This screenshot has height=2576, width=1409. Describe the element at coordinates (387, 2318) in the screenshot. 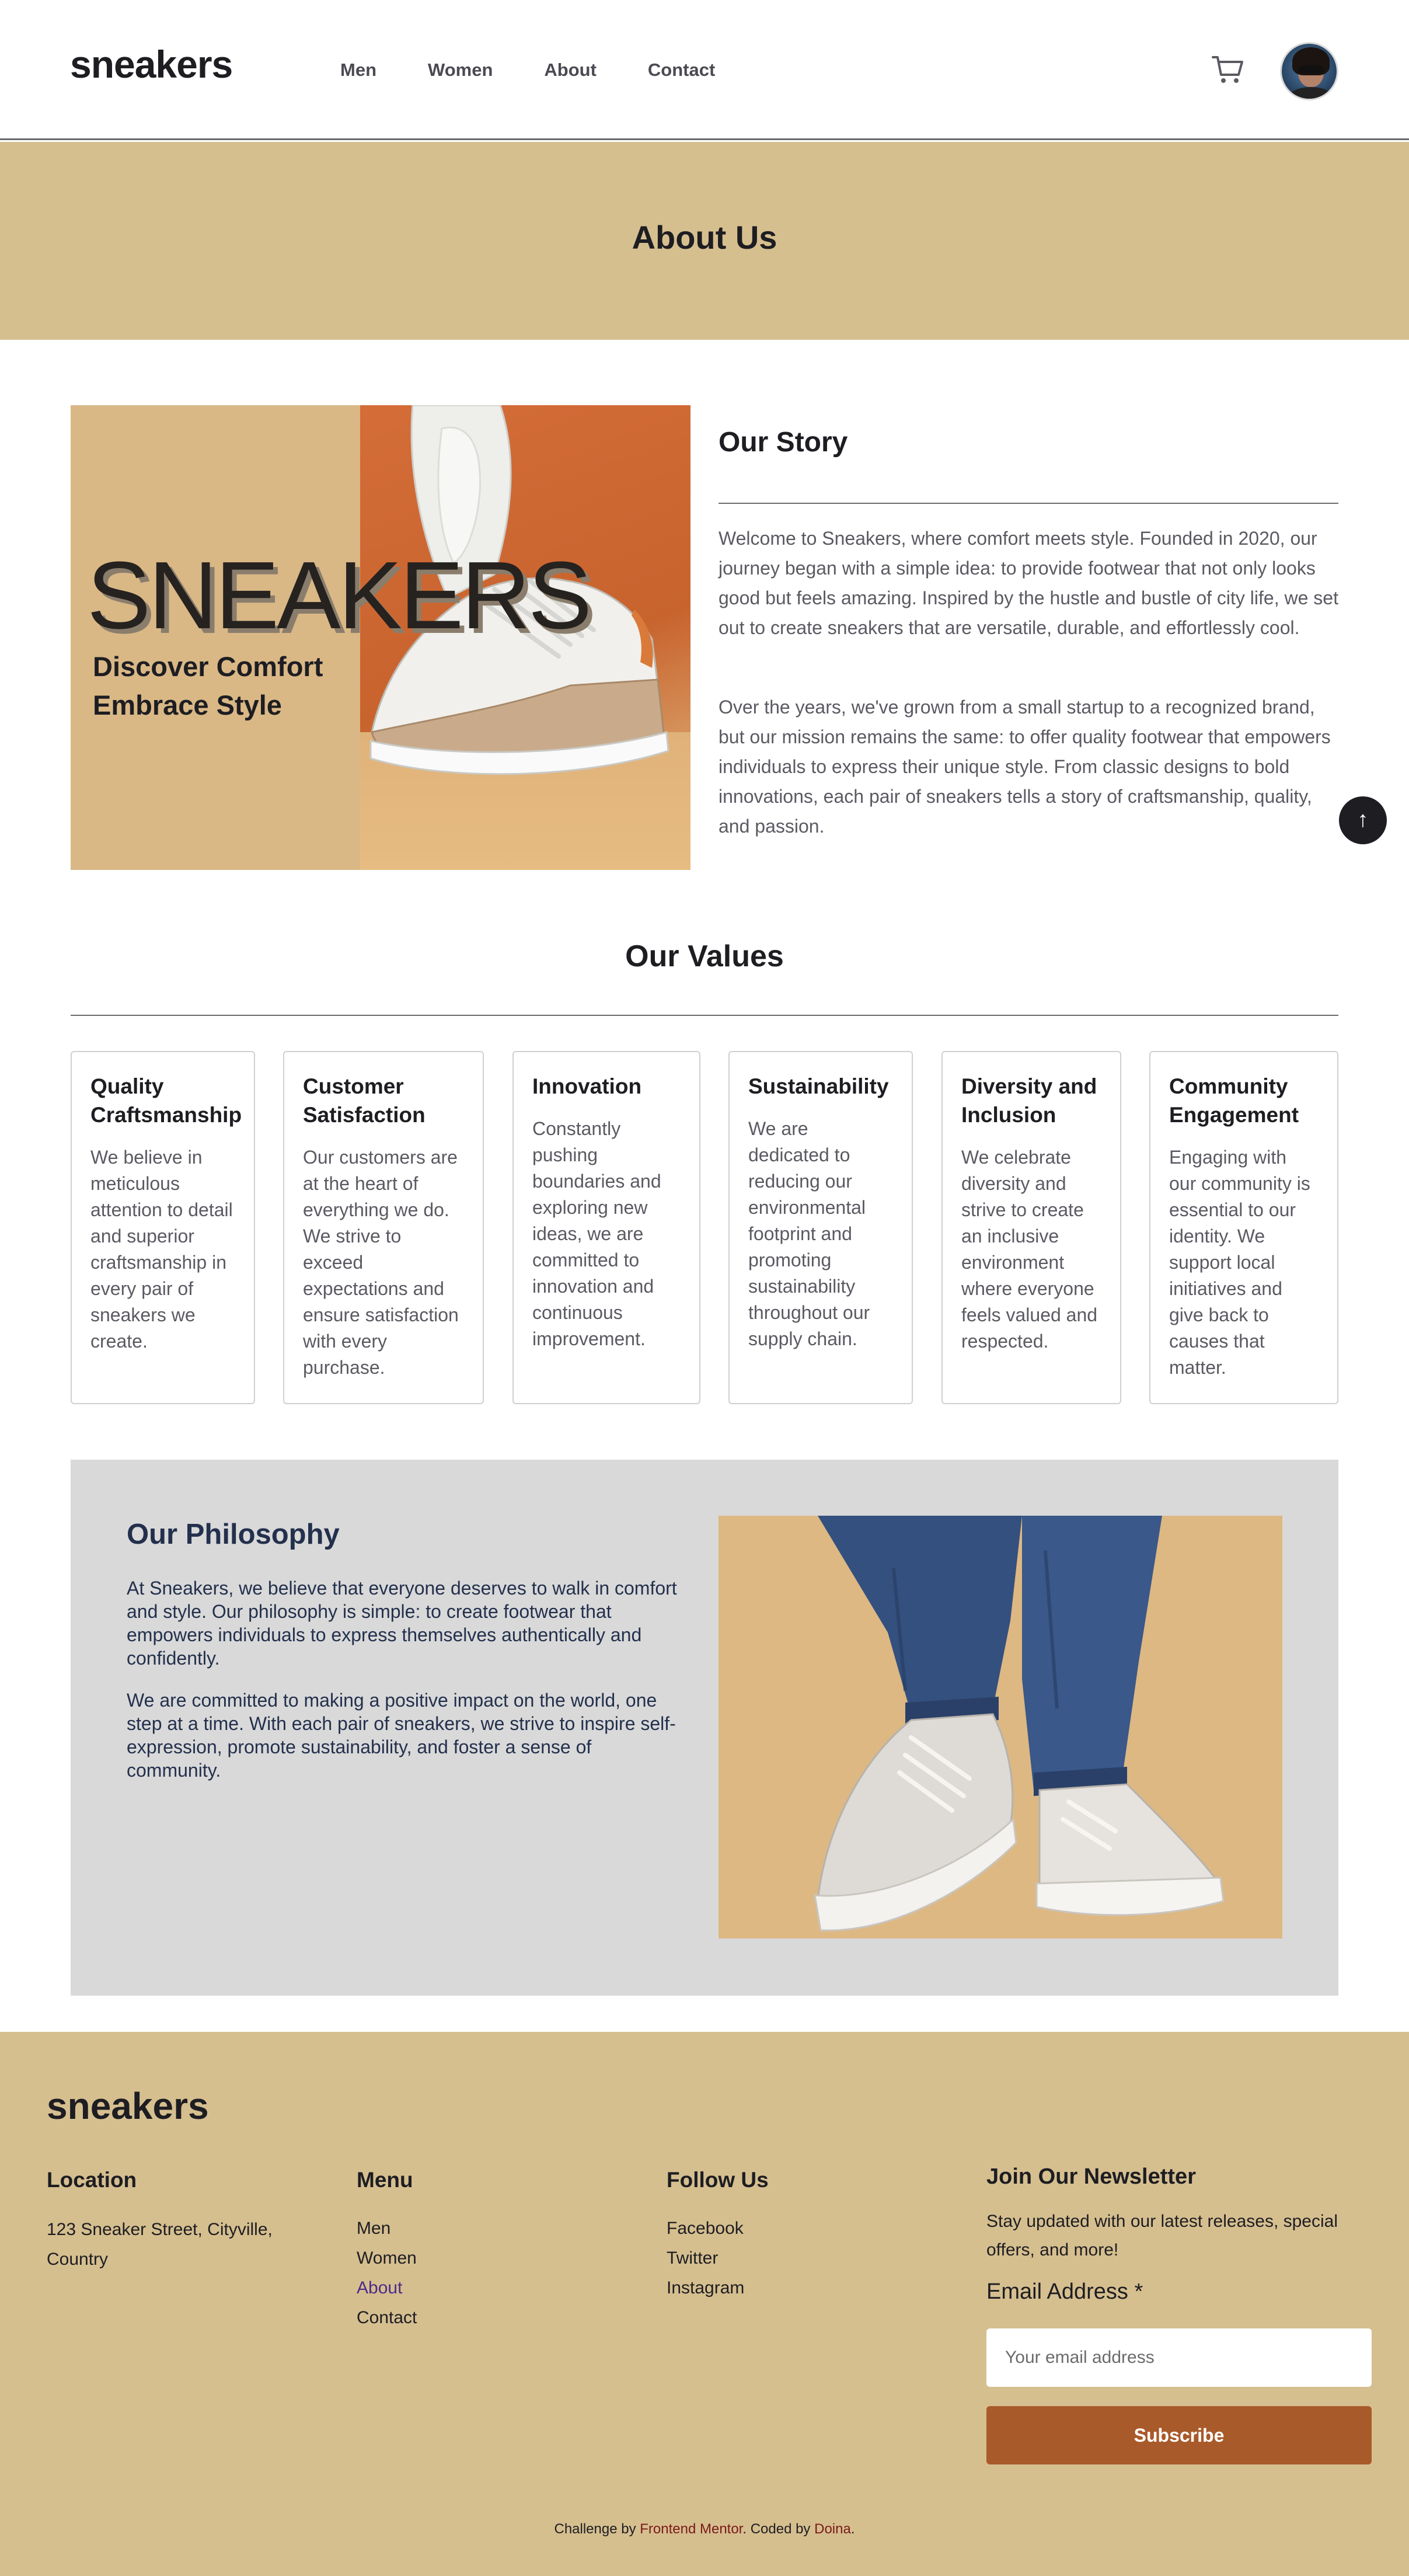

I see `footer-link-contact: Contact` at that location.